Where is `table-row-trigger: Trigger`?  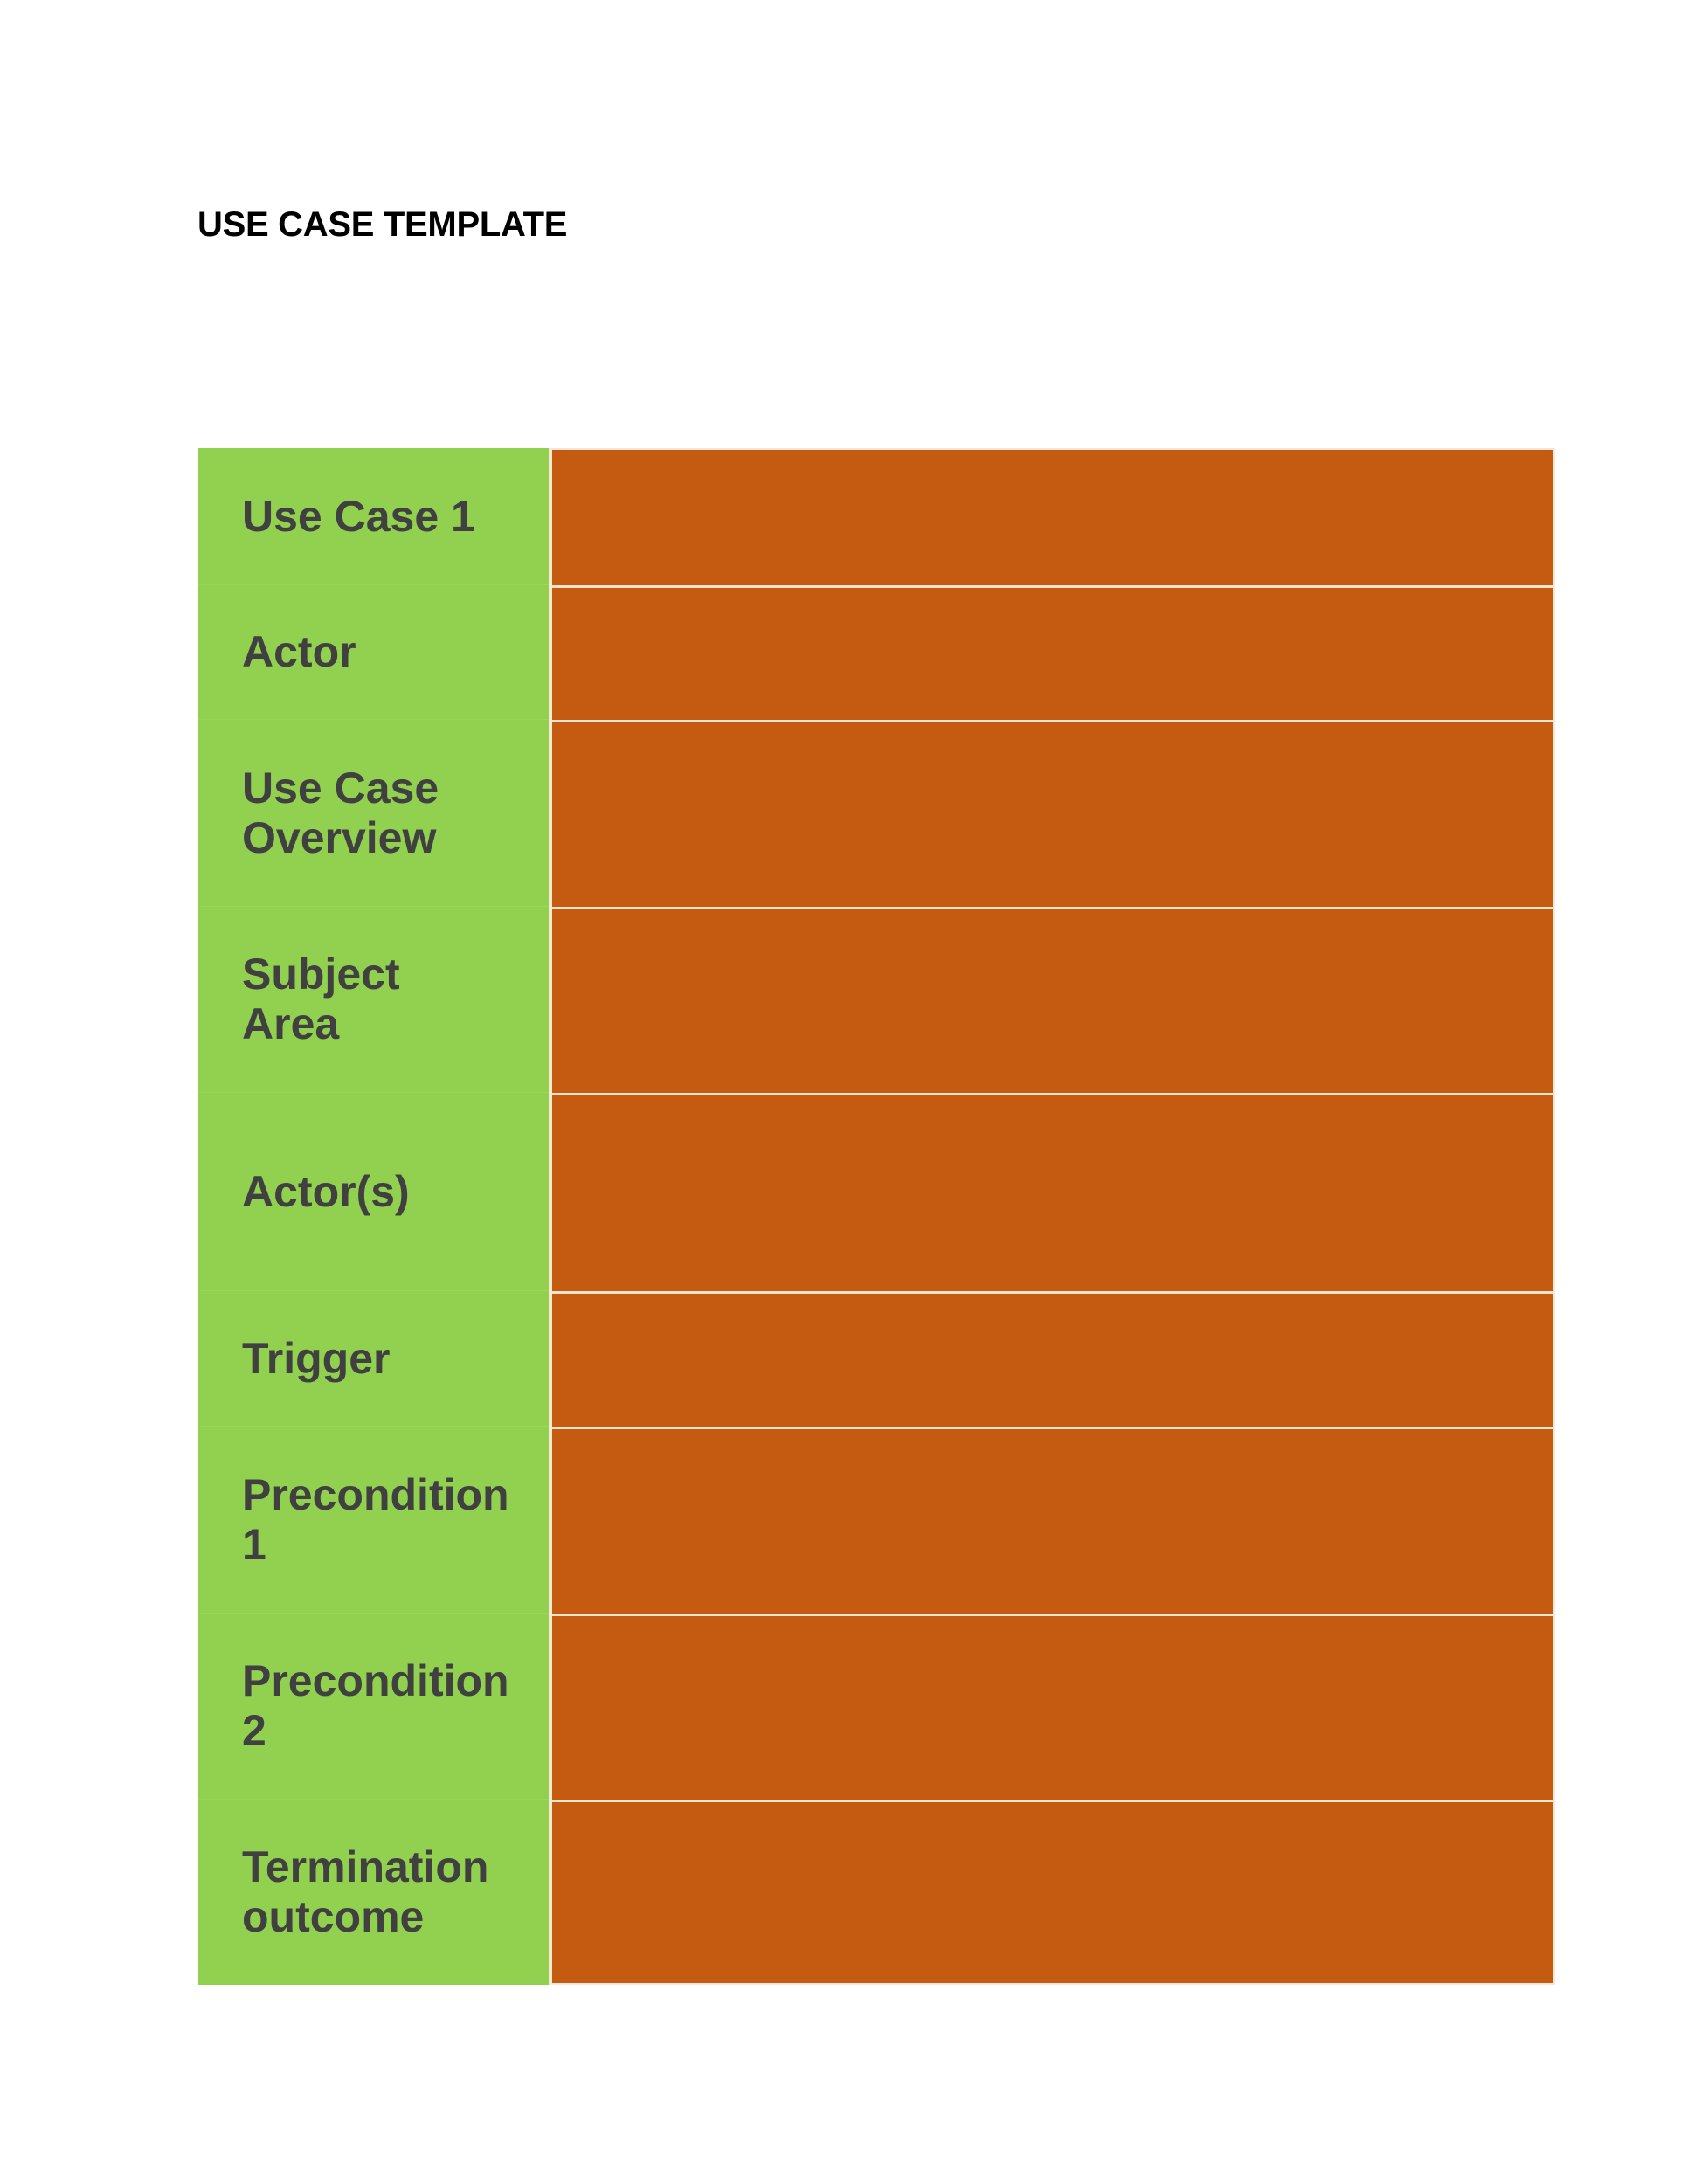 table-row-trigger: Trigger is located at coordinates (876, 1359).